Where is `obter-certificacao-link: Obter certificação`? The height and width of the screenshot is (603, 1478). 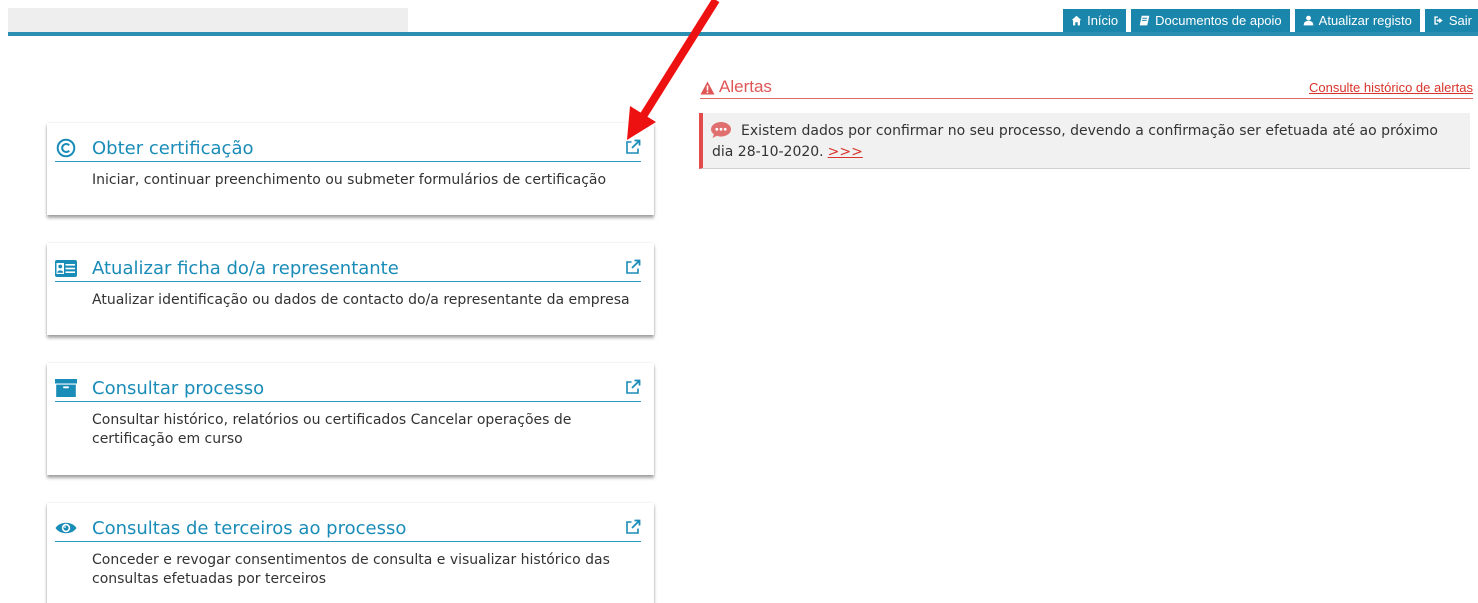 obter-certificacao-link: Obter certificação is located at coordinates (172, 148).